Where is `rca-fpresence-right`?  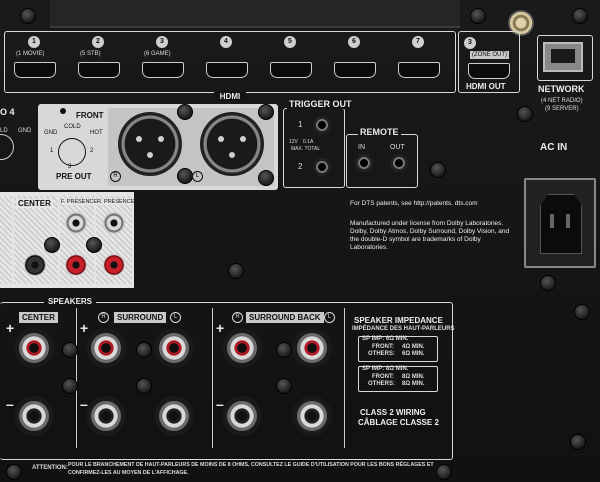 rca-fpresence-right is located at coordinates (76, 265).